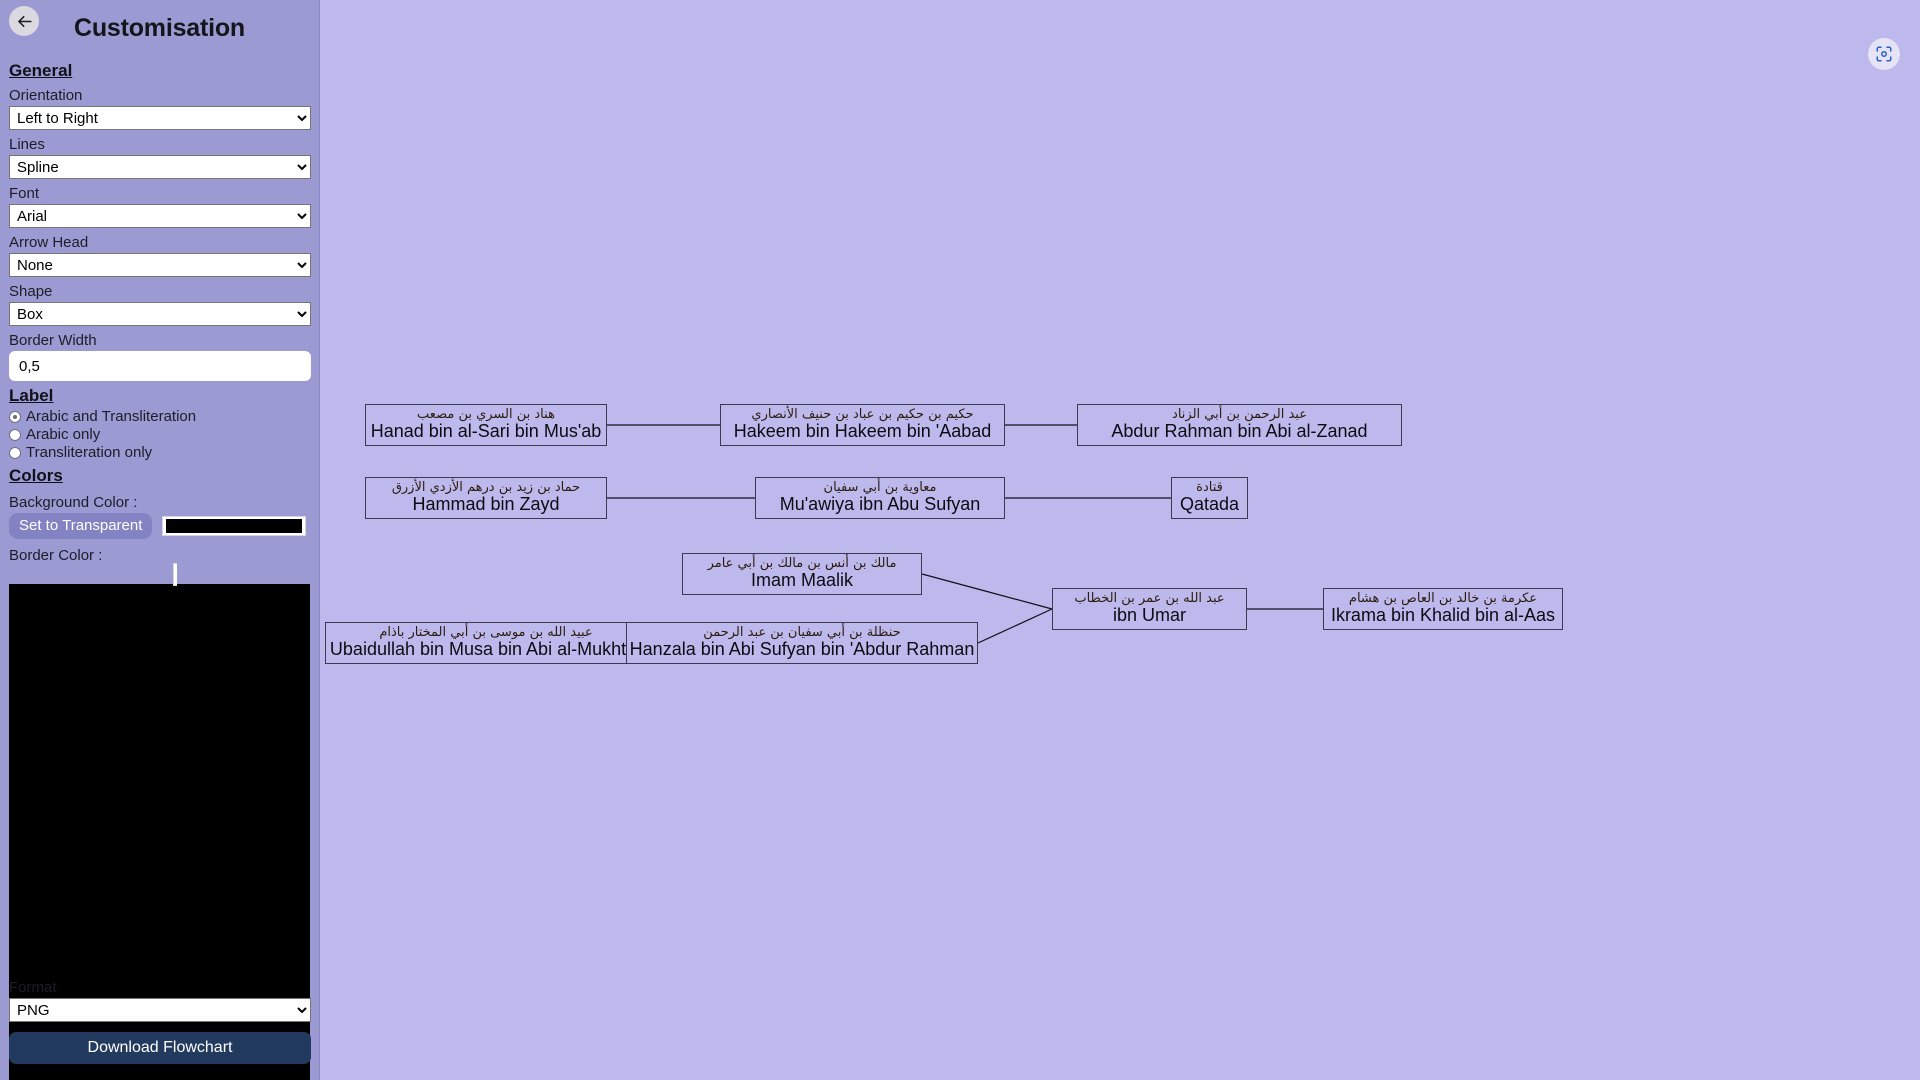 The height and width of the screenshot is (1080, 1920). Describe the element at coordinates (1239, 415) in the screenshot. I see `node-arabic-label: عبد الرحمن بن أبي الزناد` at that location.